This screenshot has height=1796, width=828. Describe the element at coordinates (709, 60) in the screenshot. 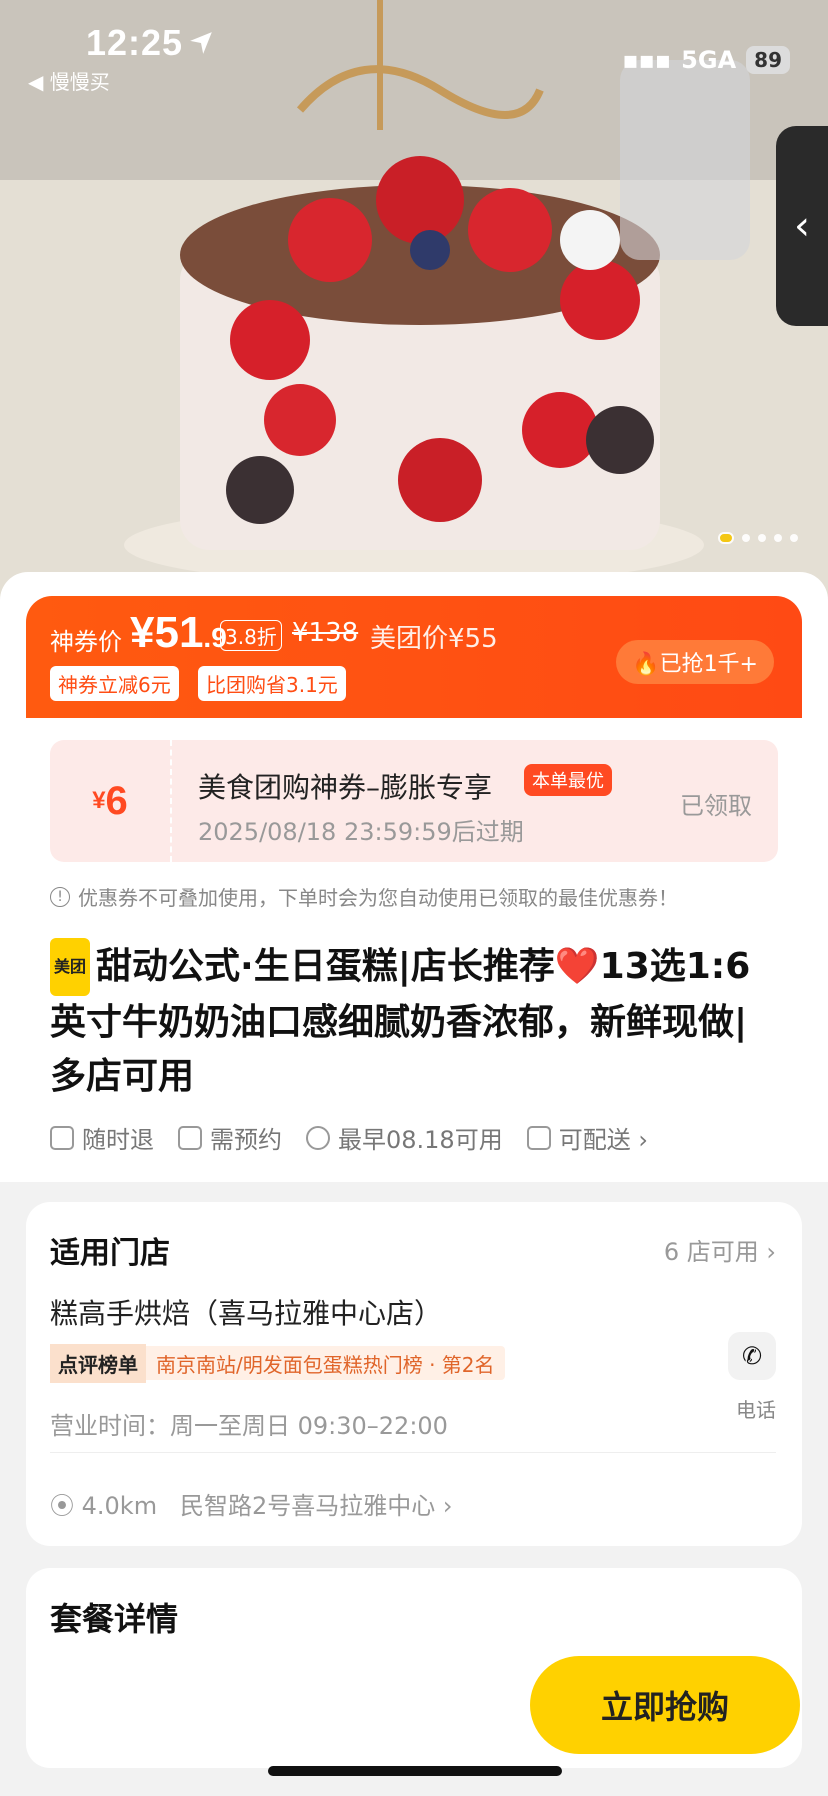

I see `network-type: 5GA` at that location.